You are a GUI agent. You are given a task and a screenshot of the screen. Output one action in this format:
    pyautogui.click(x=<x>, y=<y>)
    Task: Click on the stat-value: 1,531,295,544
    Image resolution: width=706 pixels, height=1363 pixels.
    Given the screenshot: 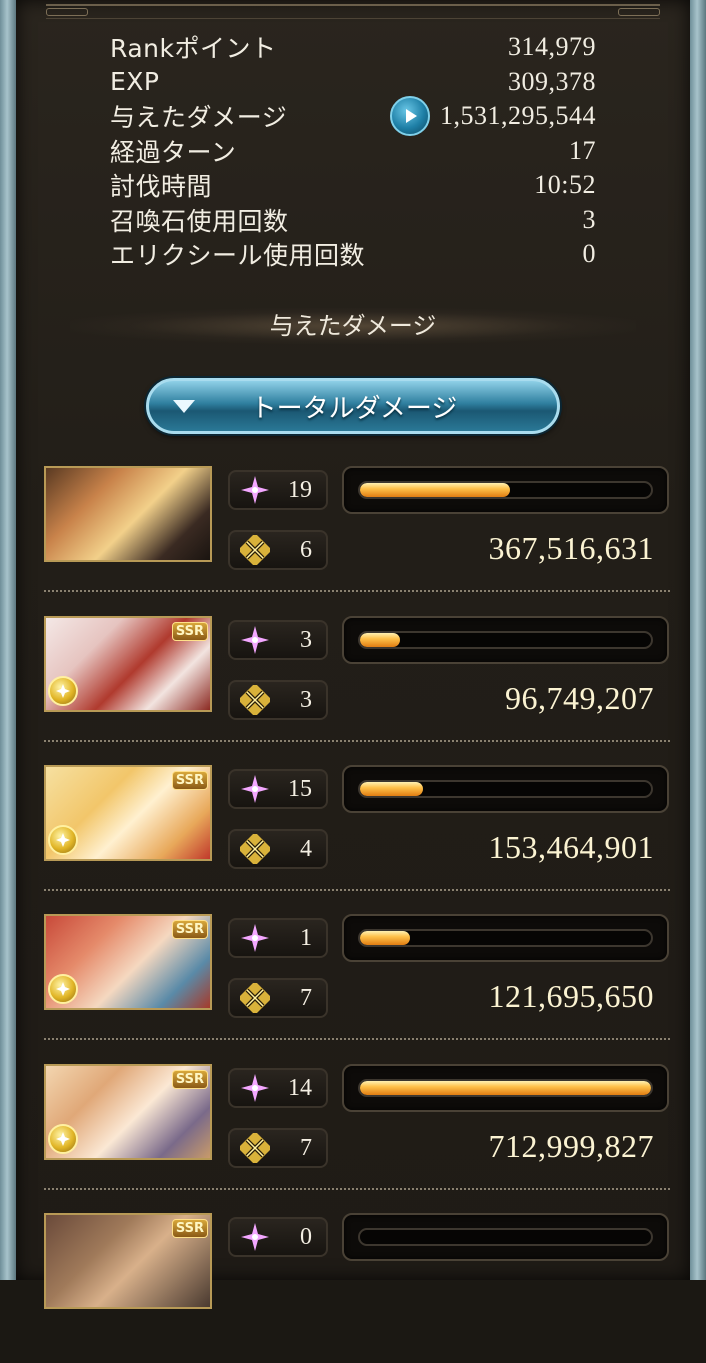 What is the action you would take?
    pyautogui.click(x=518, y=116)
    